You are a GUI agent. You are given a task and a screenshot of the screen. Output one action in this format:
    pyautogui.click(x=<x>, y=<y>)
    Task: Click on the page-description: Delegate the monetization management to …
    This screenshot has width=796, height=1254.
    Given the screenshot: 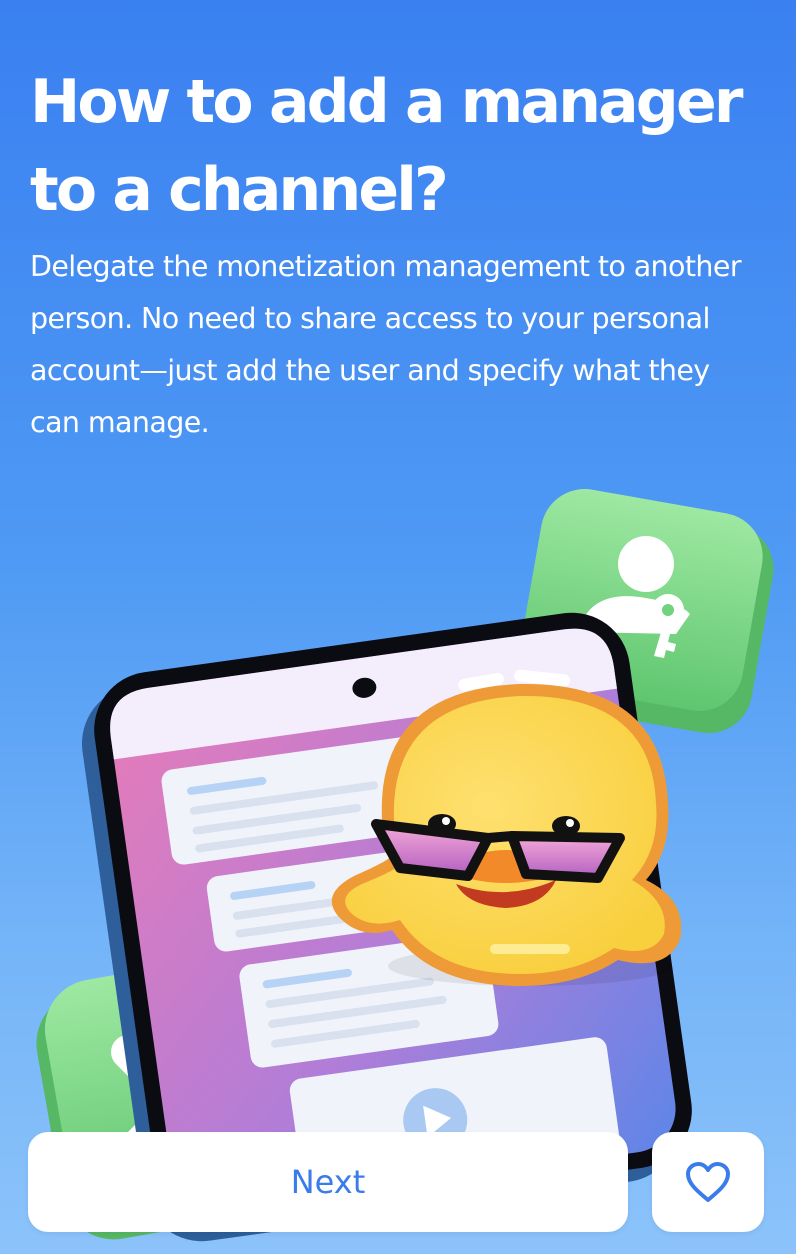 What is the action you would take?
    pyautogui.click(x=386, y=344)
    